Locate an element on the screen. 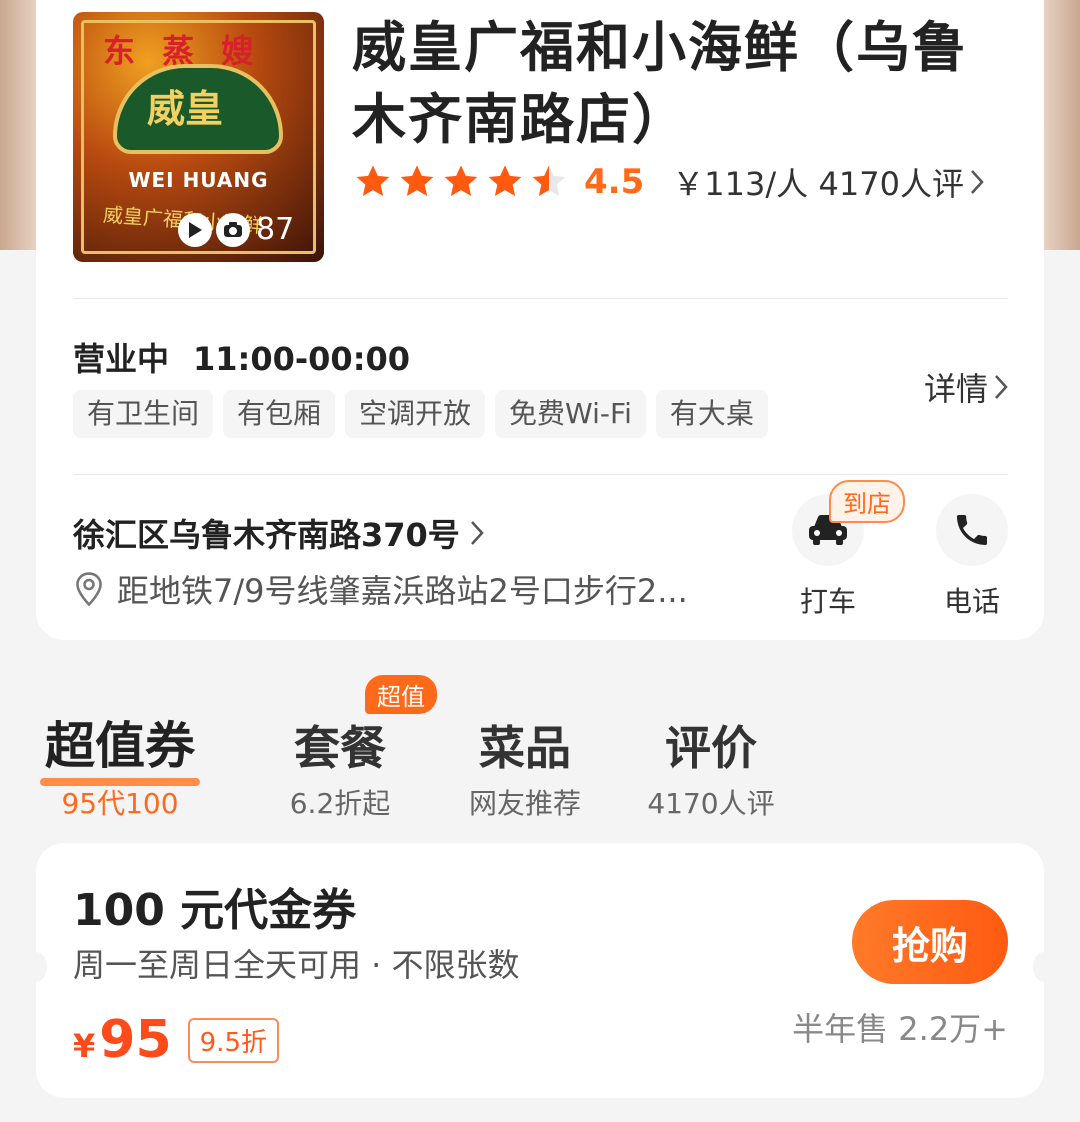  rating-row: 4.5 ￥113/人 4170人评 is located at coordinates (682, 182).